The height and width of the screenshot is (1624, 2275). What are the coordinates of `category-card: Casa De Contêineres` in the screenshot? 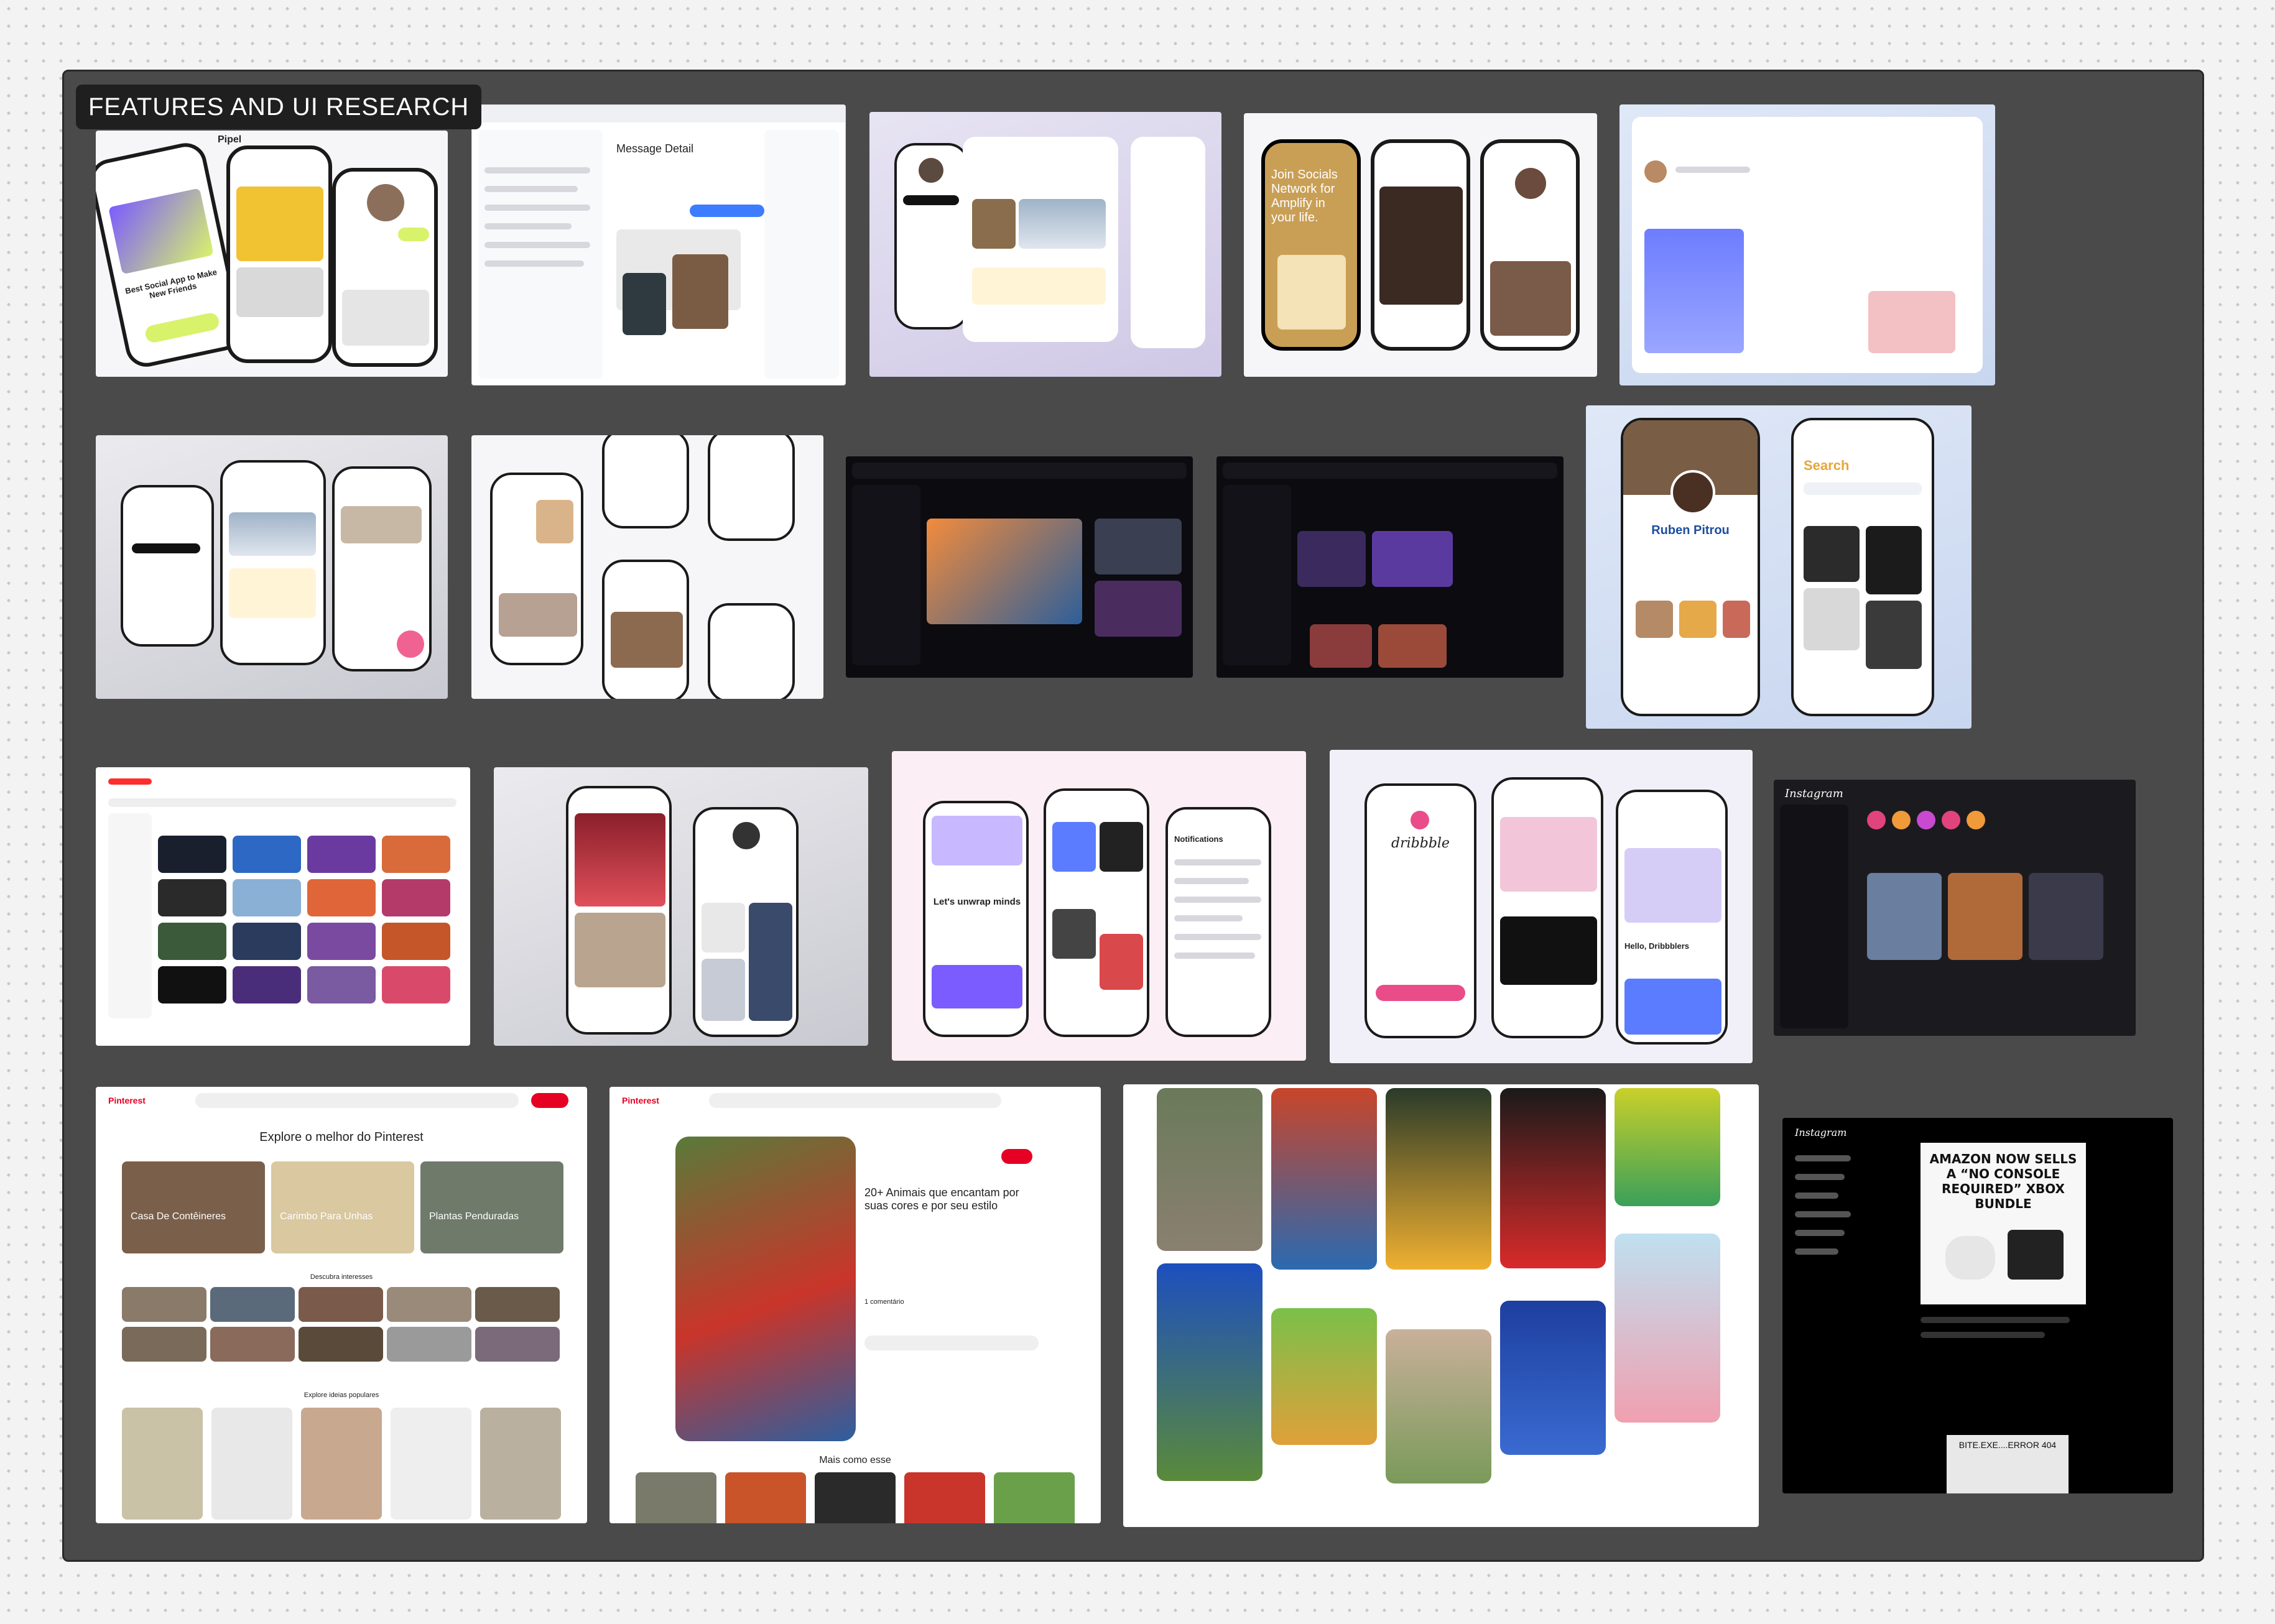 It's located at (193, 1207).